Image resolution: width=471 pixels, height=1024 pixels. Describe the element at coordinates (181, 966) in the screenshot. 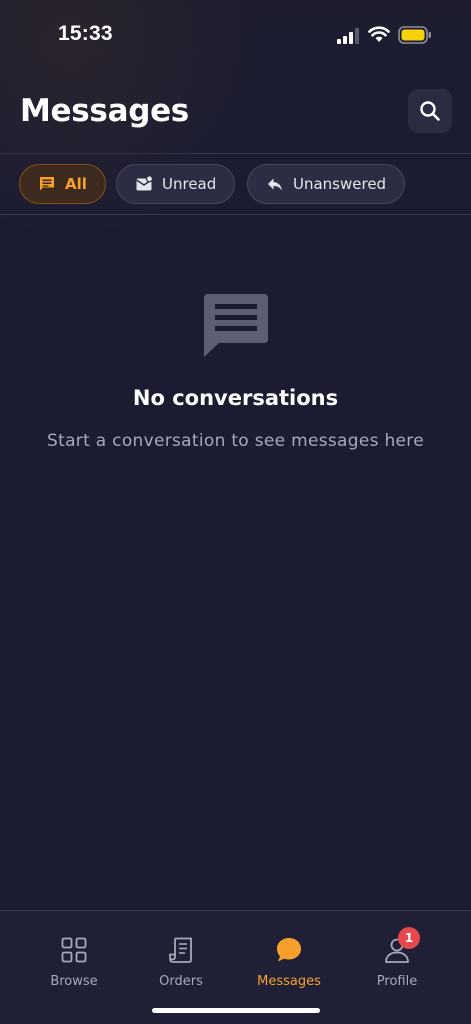

I see `nav-item-orders: Orders` at that location.